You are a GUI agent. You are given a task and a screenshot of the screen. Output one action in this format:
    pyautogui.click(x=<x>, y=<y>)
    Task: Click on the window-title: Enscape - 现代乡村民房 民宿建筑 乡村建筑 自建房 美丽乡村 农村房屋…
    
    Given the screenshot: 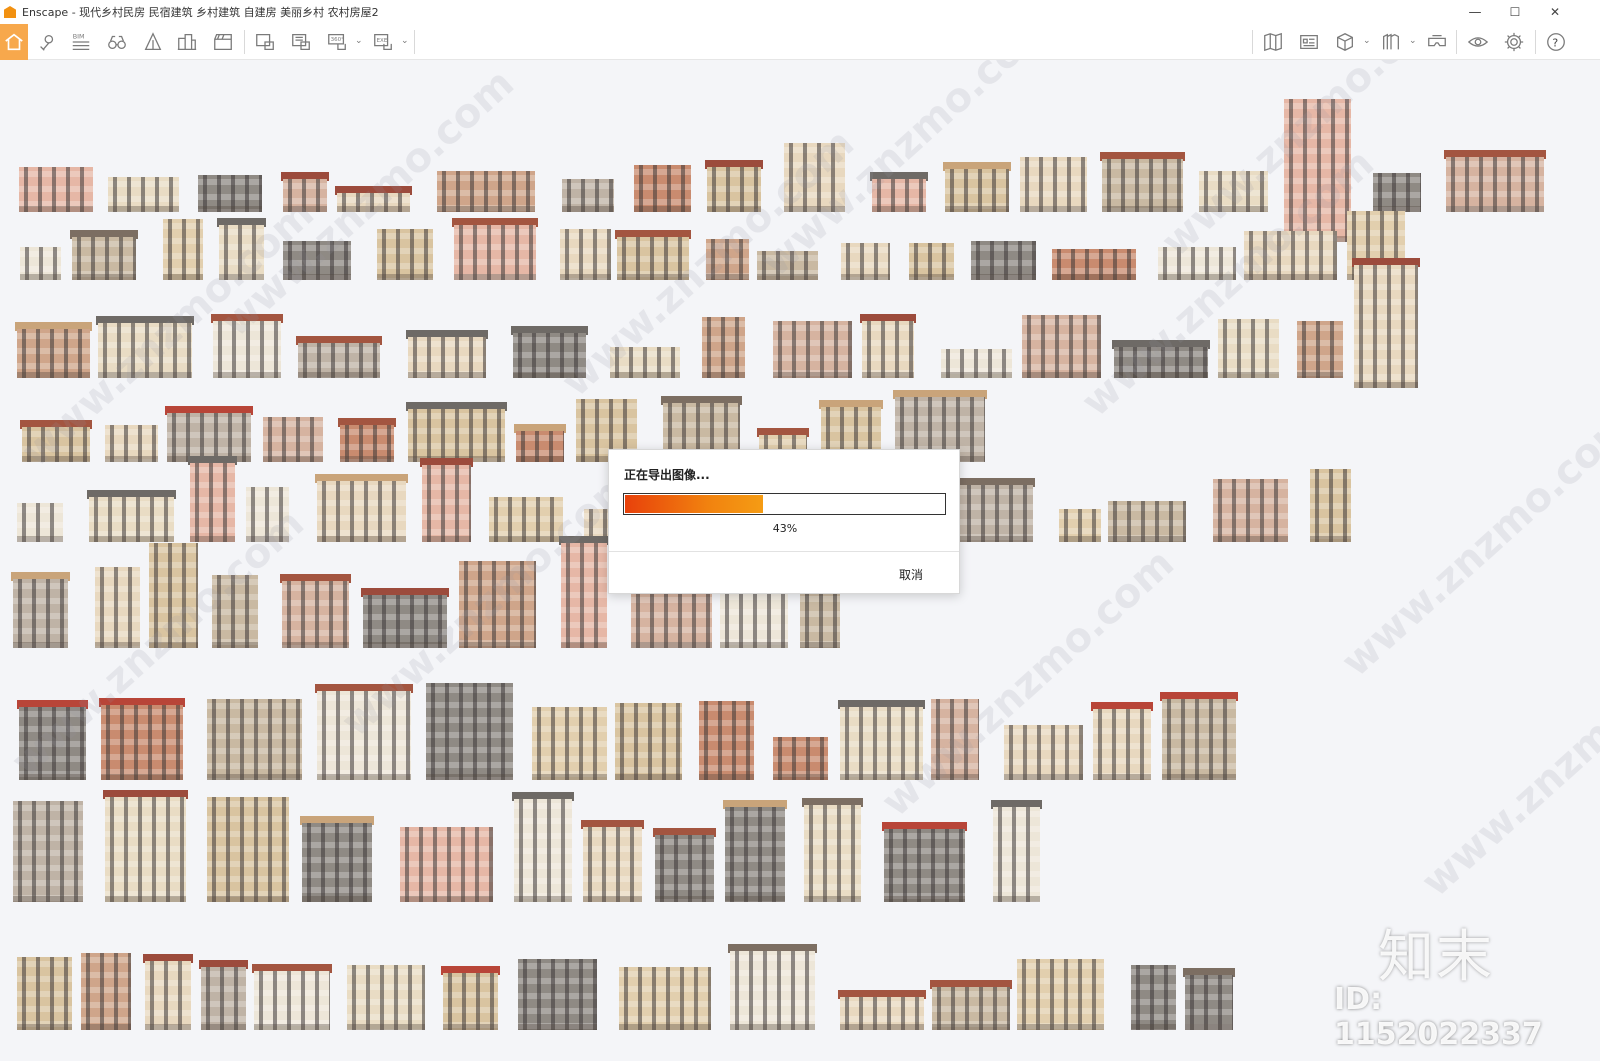 What is the action you would take?
    pyautogui.click(x=200, y=12)
    